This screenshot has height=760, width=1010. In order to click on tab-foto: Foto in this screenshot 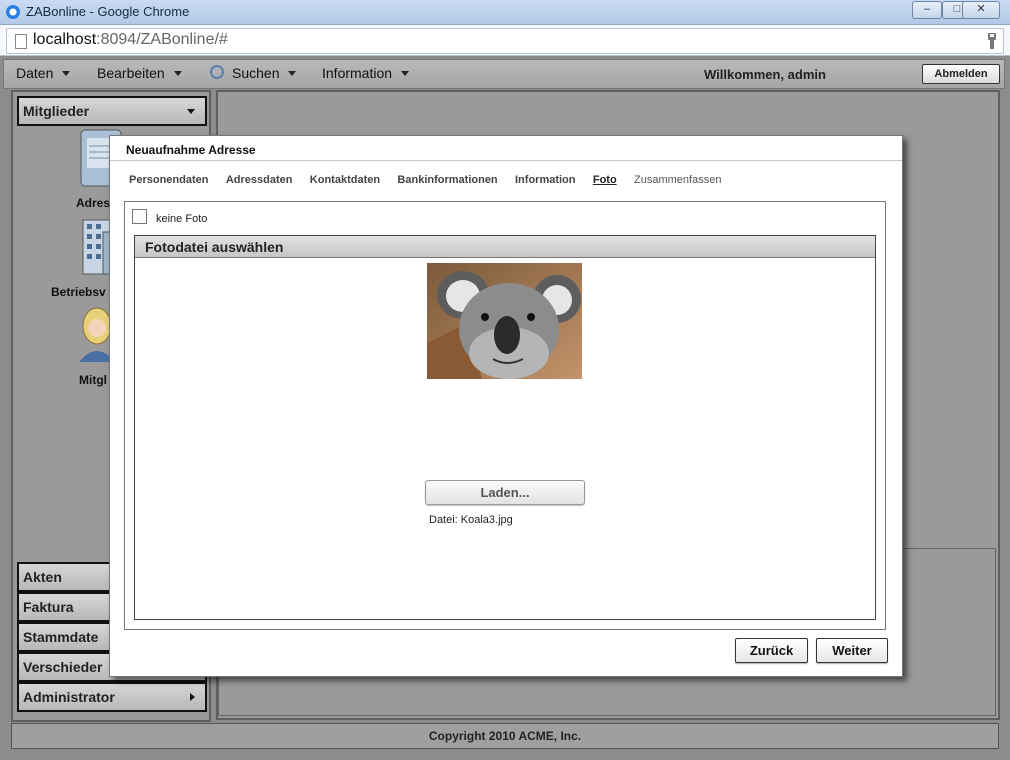, I will do `click(605, 180)`.